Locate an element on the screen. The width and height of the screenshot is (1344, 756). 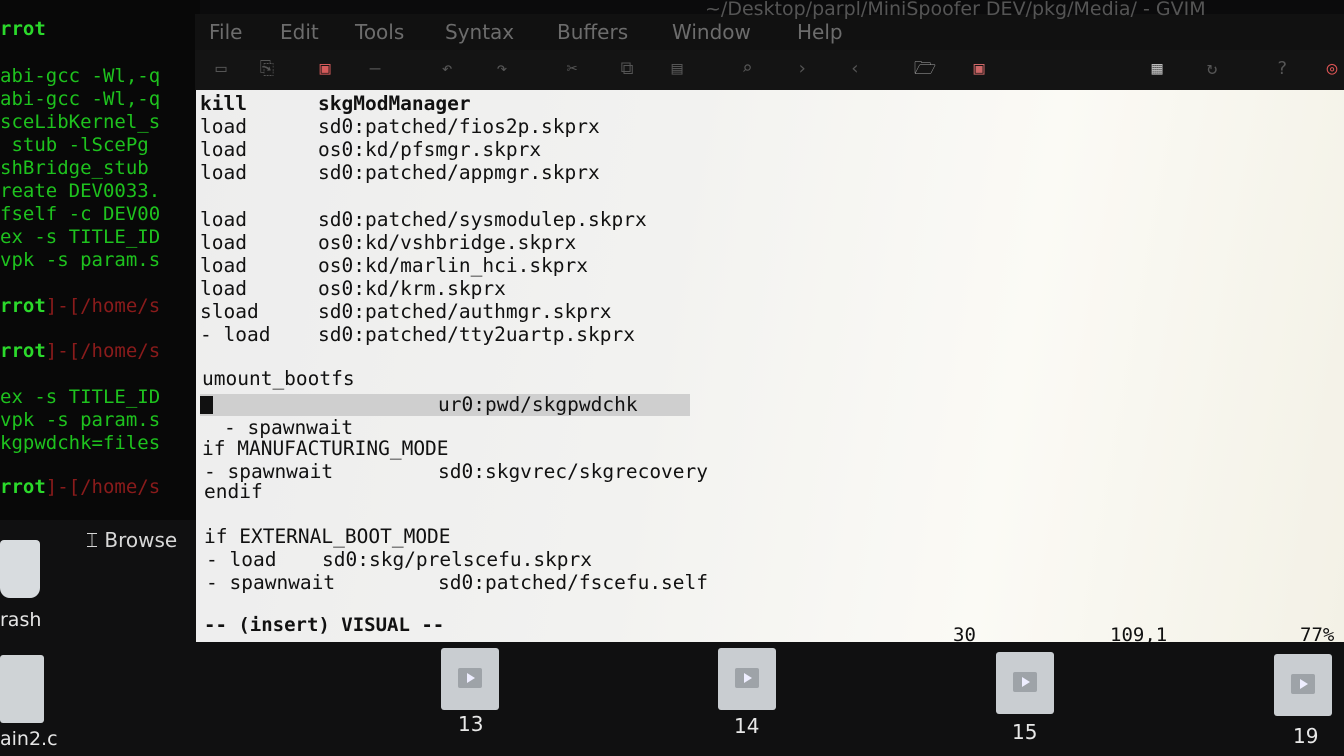
find-prev-icon: ‹ is located at coordinates (855, 69).